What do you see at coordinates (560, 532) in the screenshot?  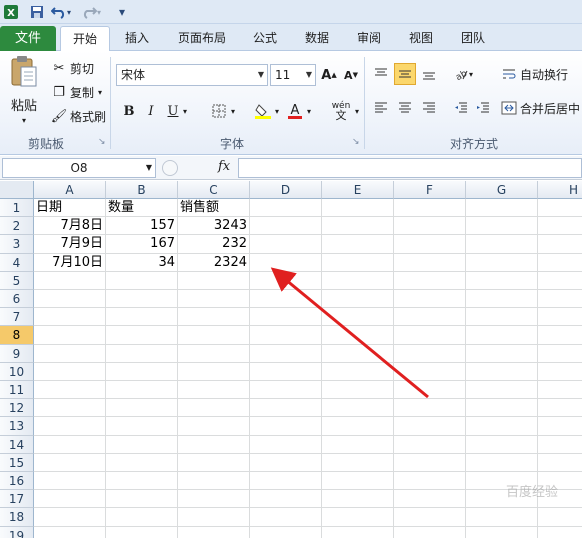 I see `cell-h19` at bounding box center [560, 532].